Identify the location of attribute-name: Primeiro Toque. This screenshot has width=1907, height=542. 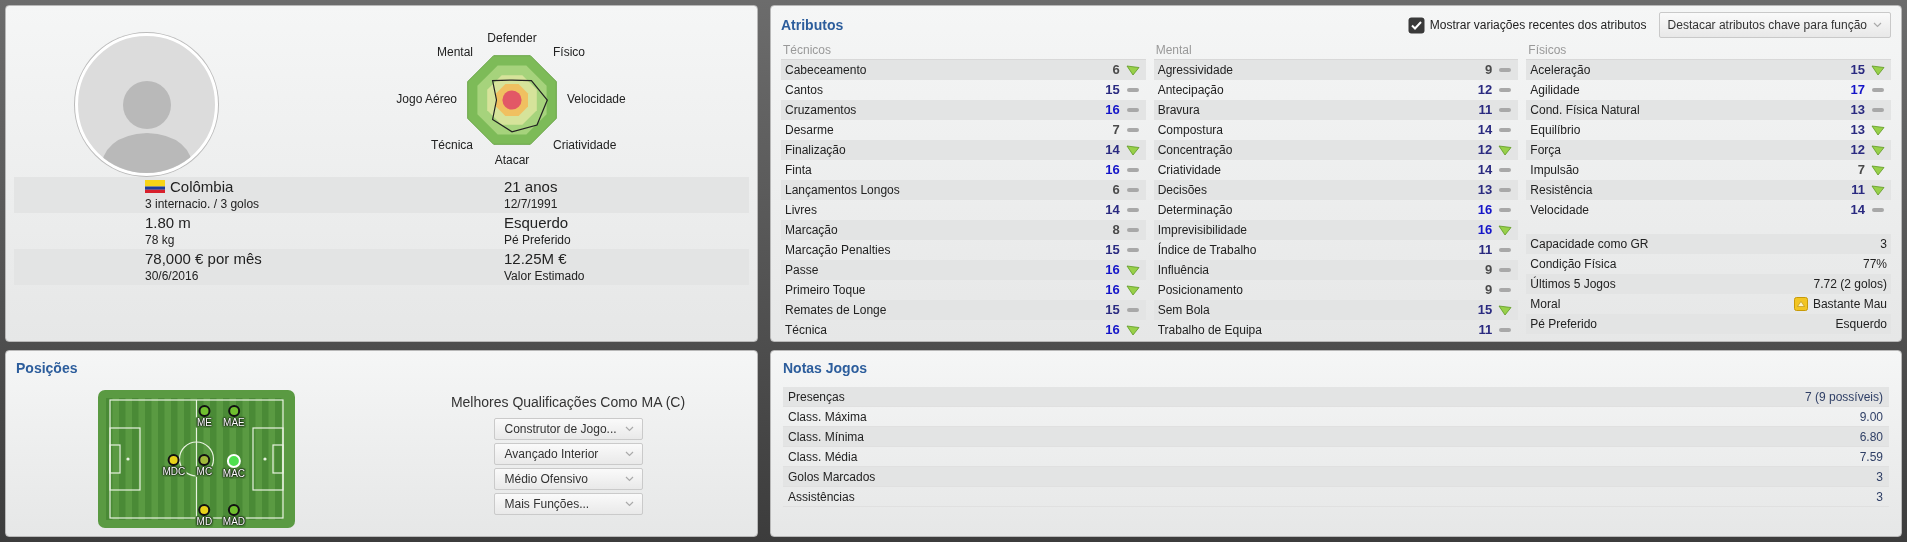
(826, 290).